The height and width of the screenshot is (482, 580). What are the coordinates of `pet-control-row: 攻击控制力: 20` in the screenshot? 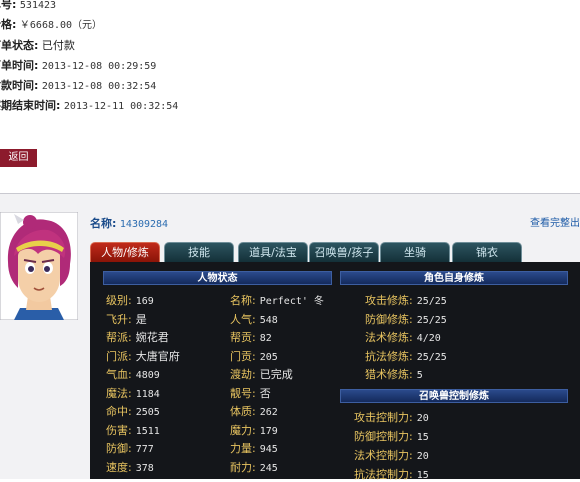 It's located at (391, 417).